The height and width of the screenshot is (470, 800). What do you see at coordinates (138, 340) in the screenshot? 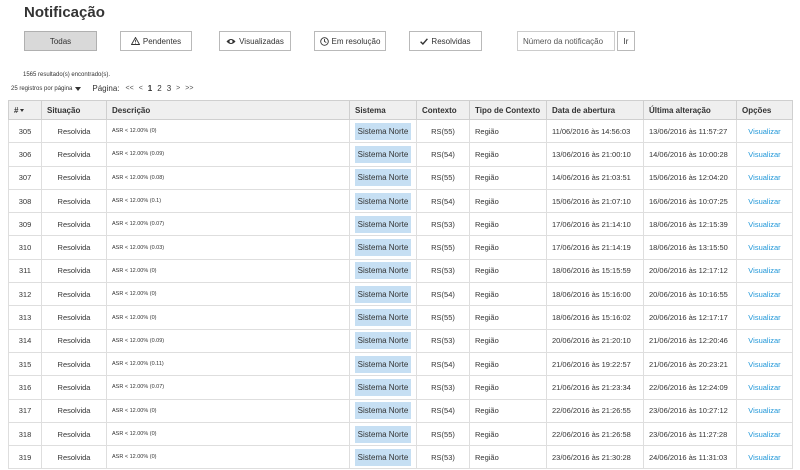
I see `cell-description: ASR < 12.00% (0.09)` at bounding box center [138, 340].